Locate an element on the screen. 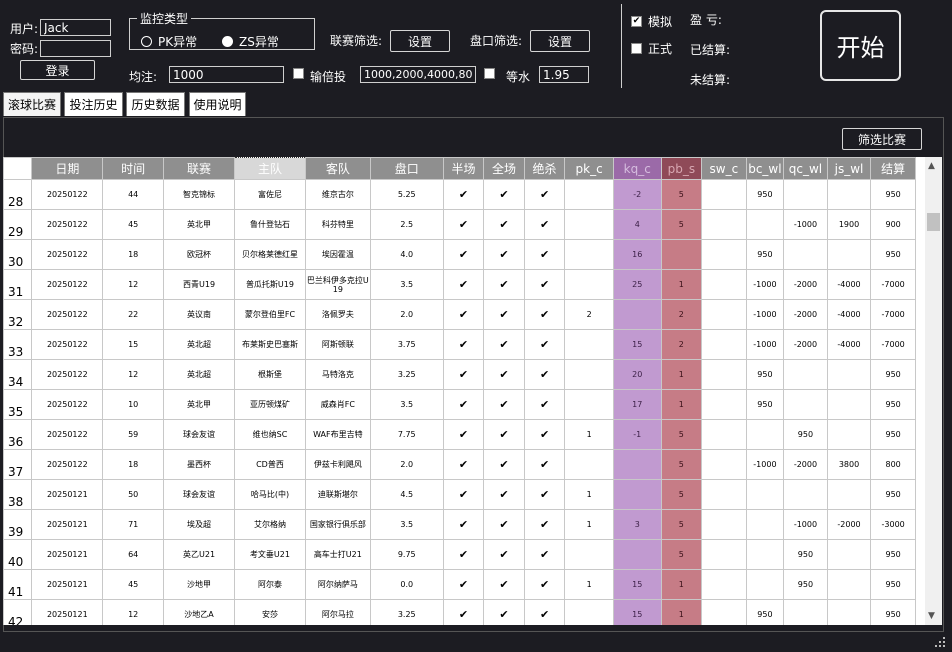  table-cell: 维也纳SC is located at coordinates (270, 434).